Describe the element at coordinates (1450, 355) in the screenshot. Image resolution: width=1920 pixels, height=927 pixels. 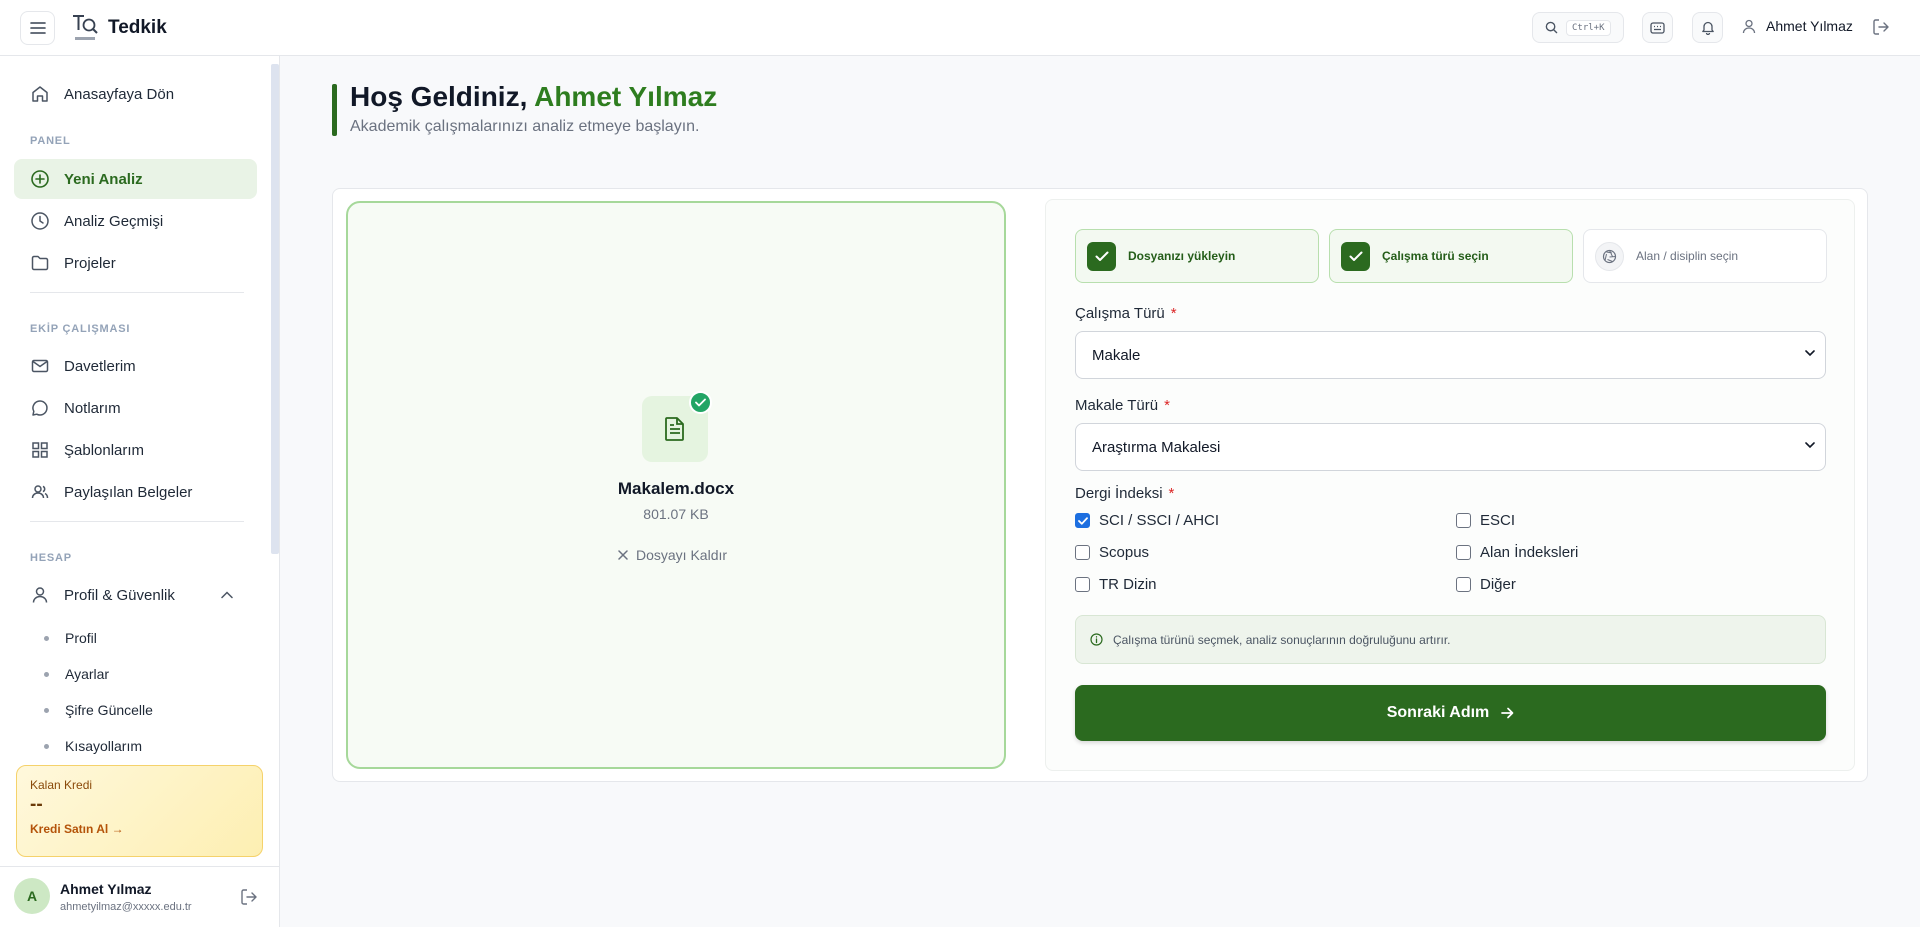
I see `work-type-select: Makale` at that location.